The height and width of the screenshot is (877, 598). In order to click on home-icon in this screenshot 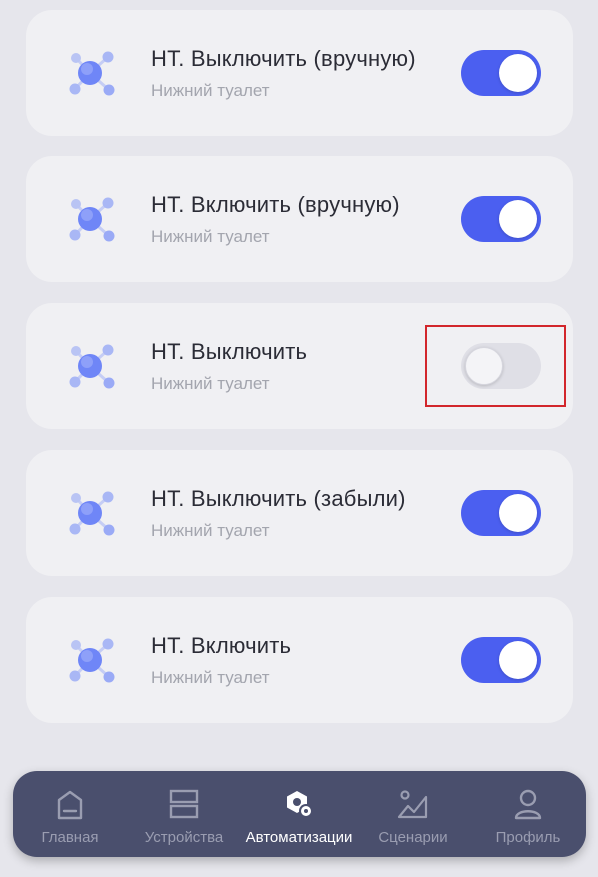, I will do `click(70, 805)`.